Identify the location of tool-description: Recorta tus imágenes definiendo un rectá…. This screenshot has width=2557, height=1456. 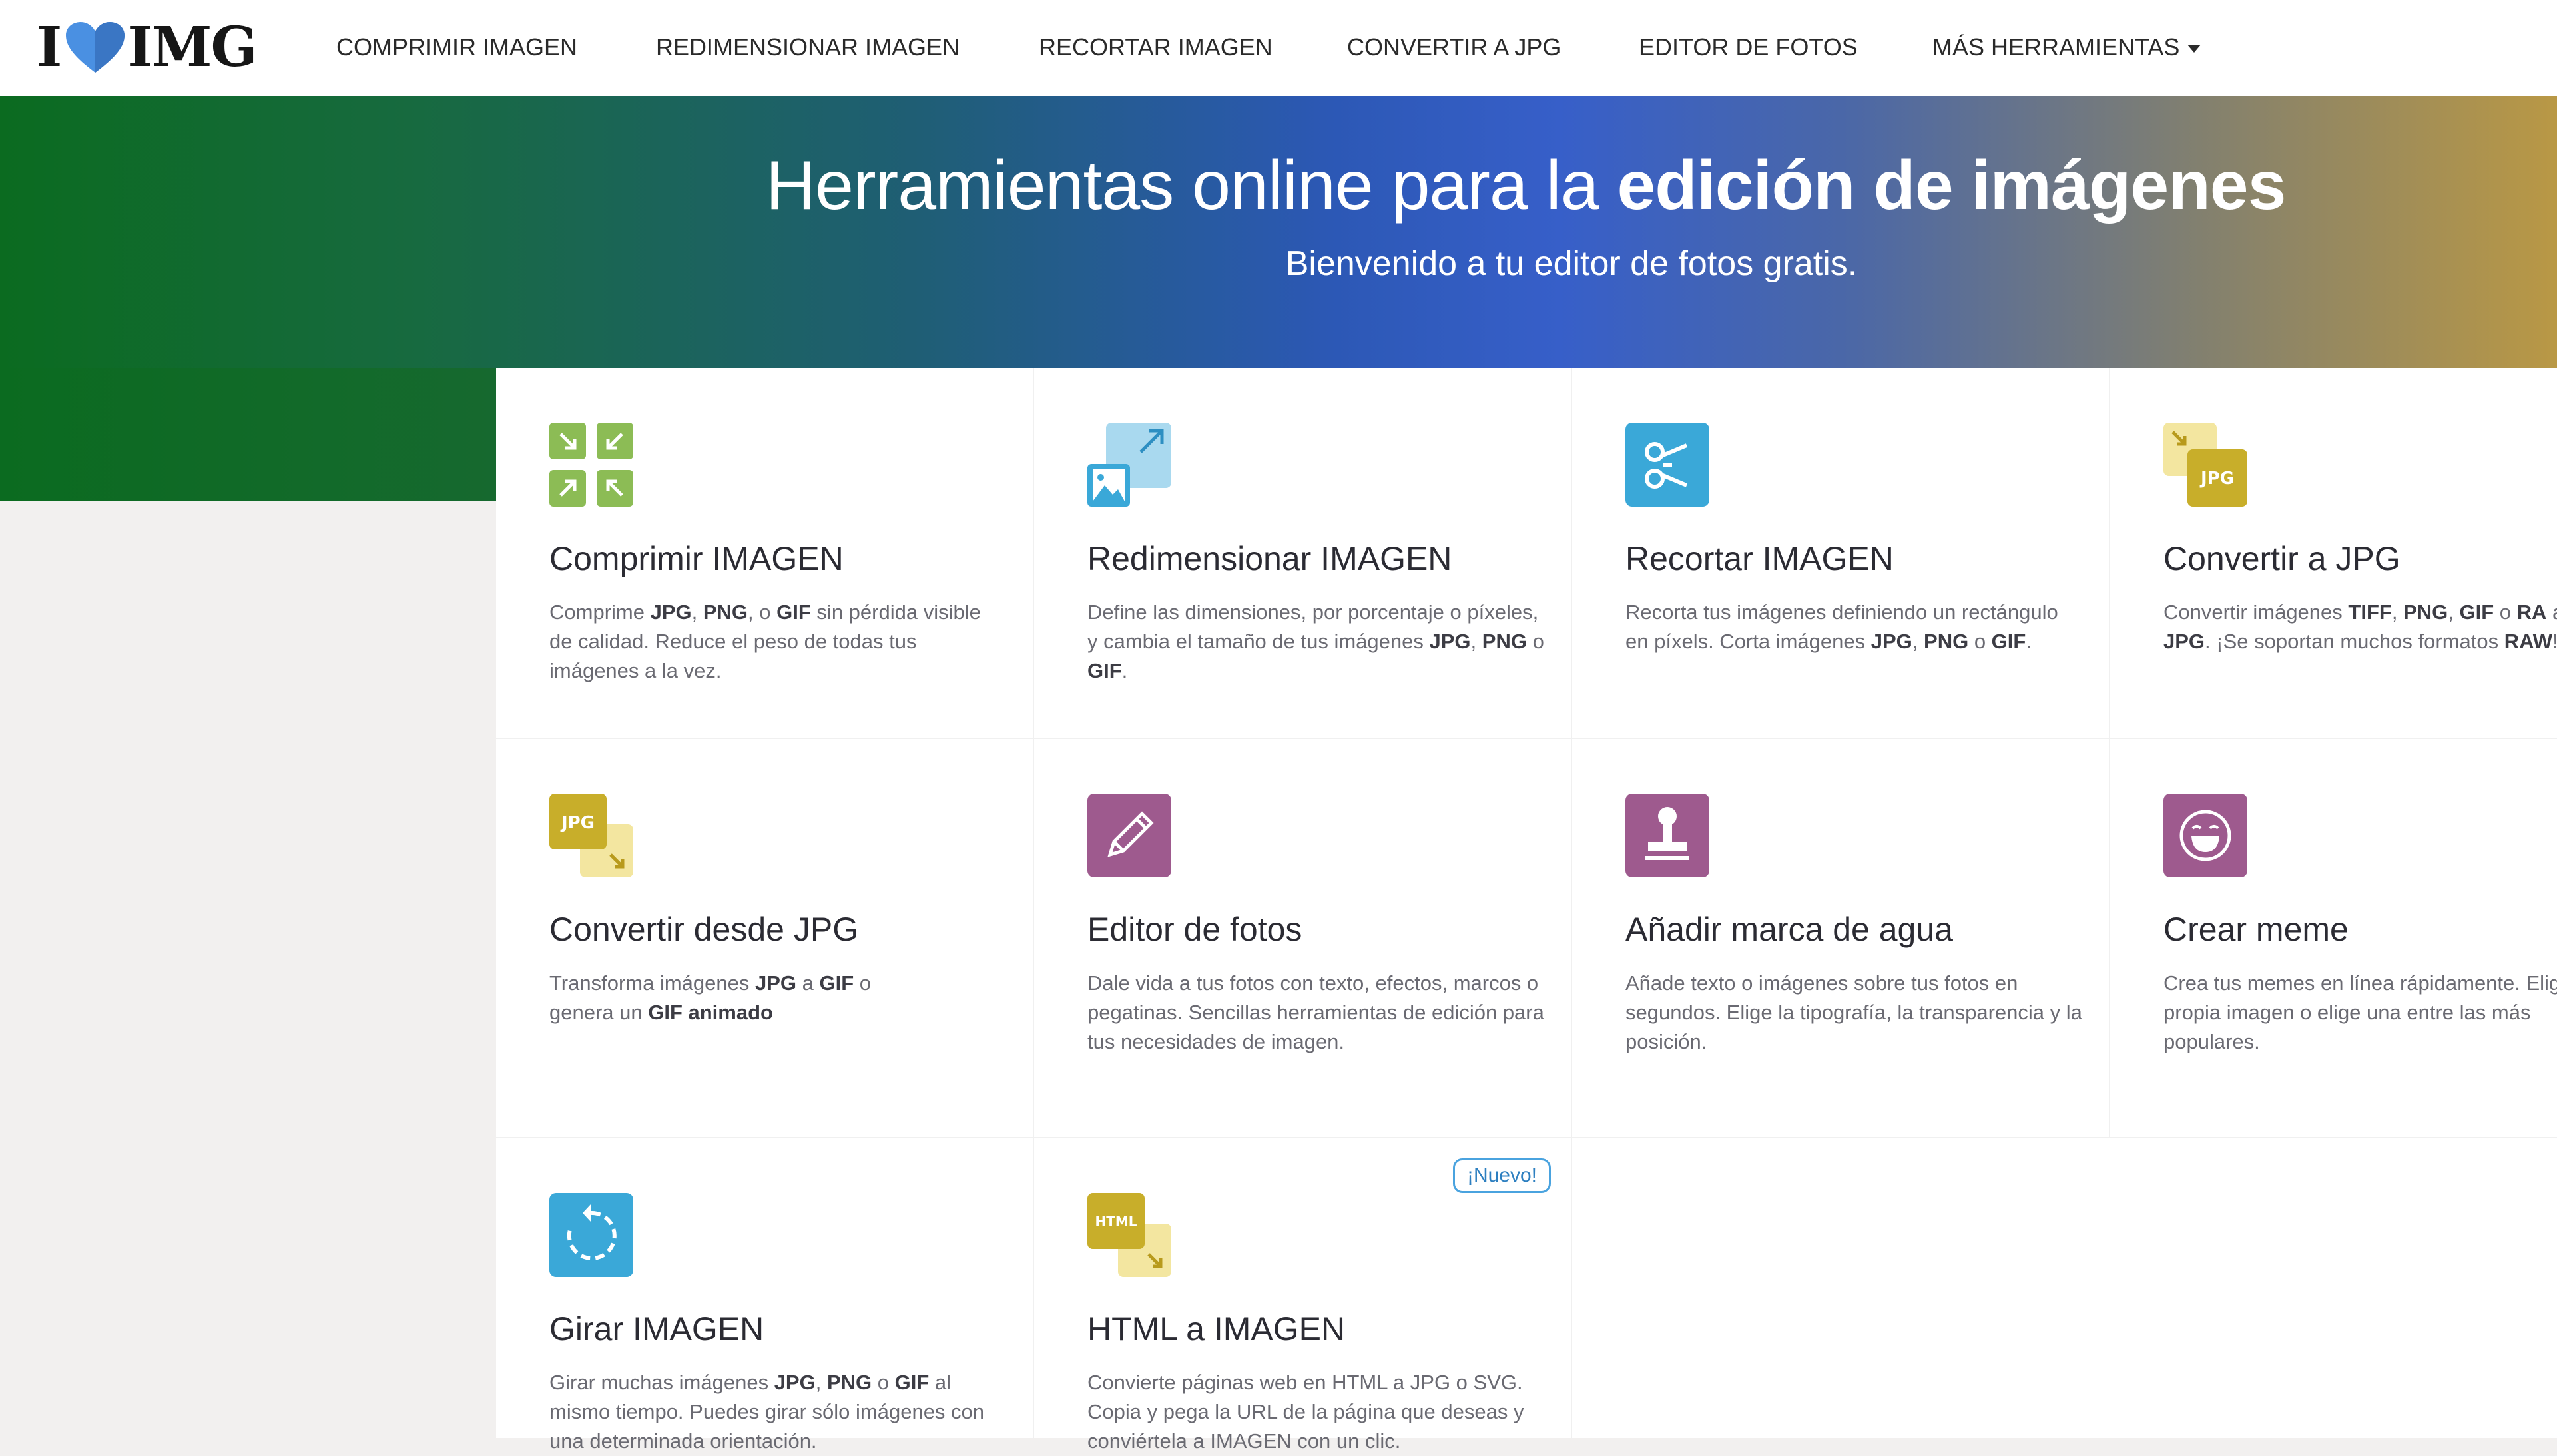
(1841, 627).